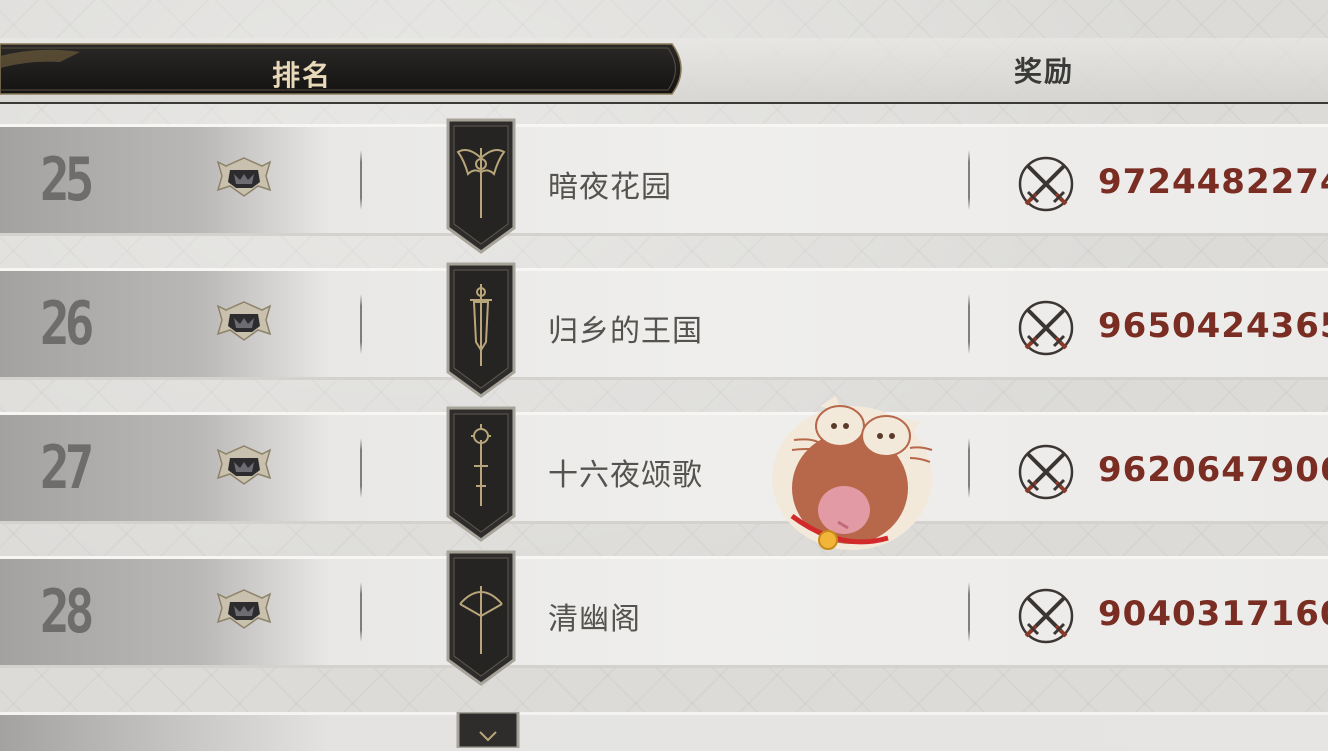 Image resolution: width=1328 pixels, height=751 pixels. What do you see at coordinates (1213, 182) in the screenshot?
I see `reward-value: 9724482274` at bounding box center [1213, 182].